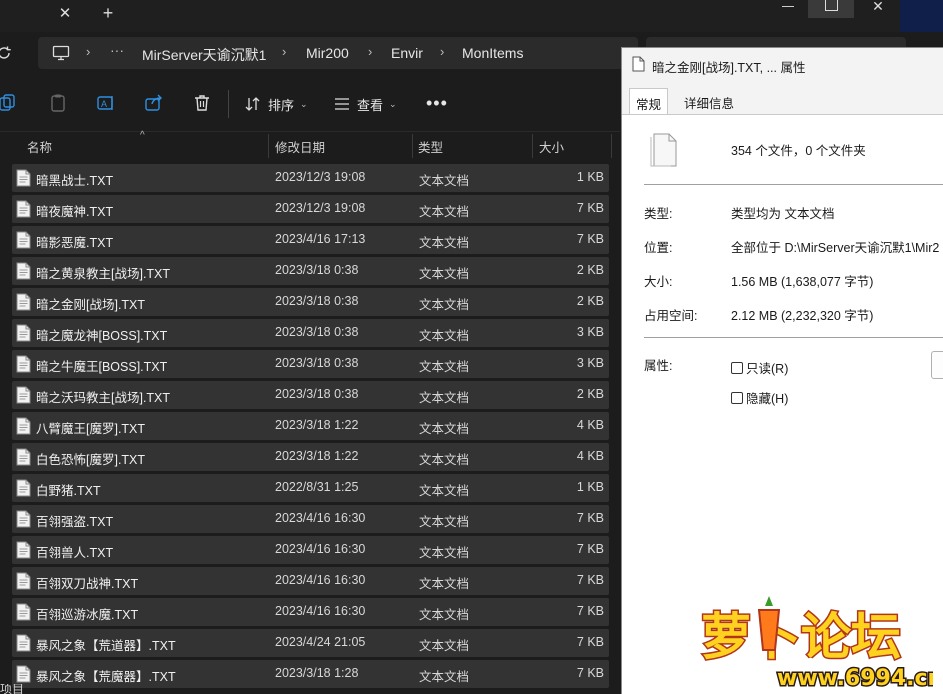 The image size is (943, 694). I want to click on chevron-down-icon: ⌄, so click(393, 103).